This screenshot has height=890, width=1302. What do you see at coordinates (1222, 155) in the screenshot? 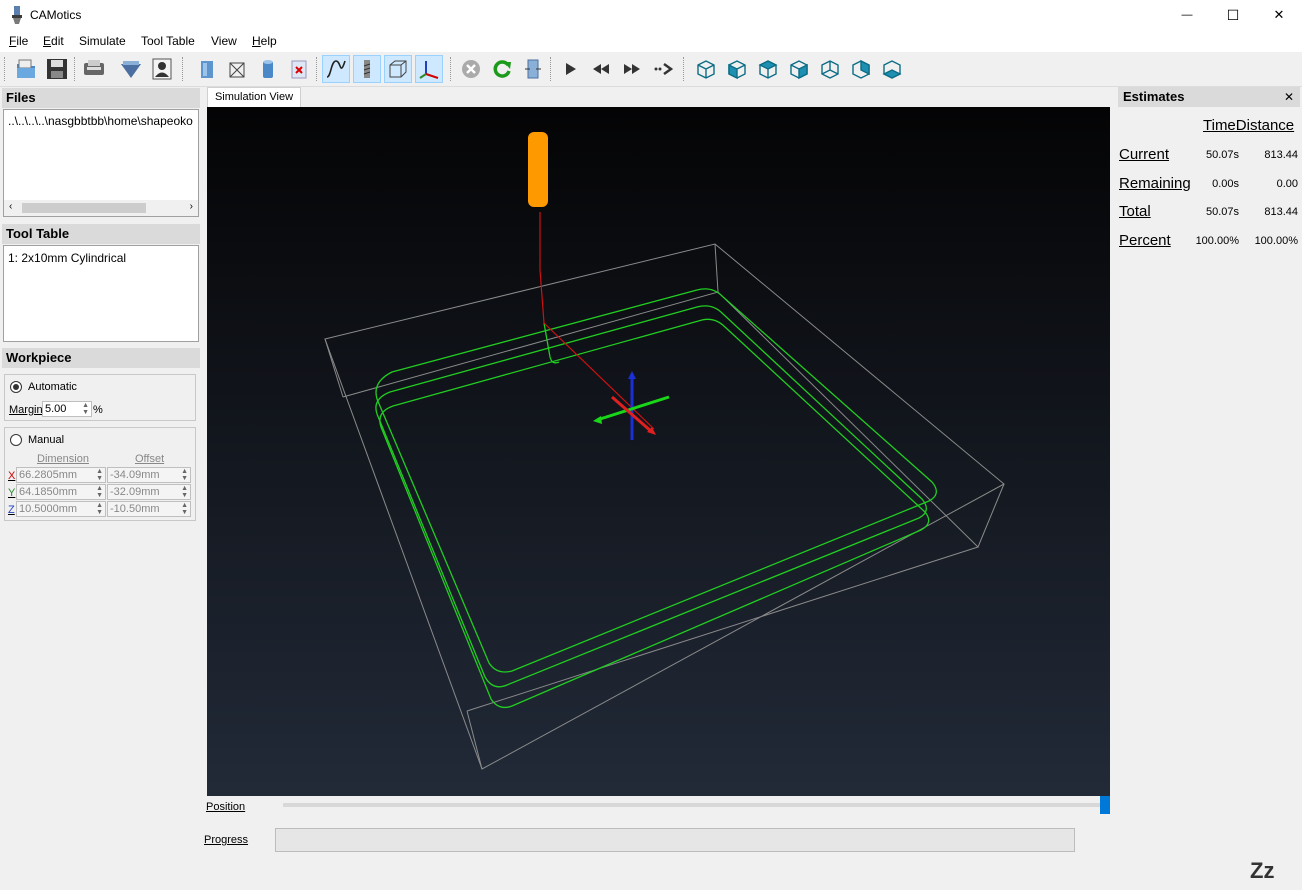
I see `estimate-current-time: 50.07s` at bounding box center [1222, 155].